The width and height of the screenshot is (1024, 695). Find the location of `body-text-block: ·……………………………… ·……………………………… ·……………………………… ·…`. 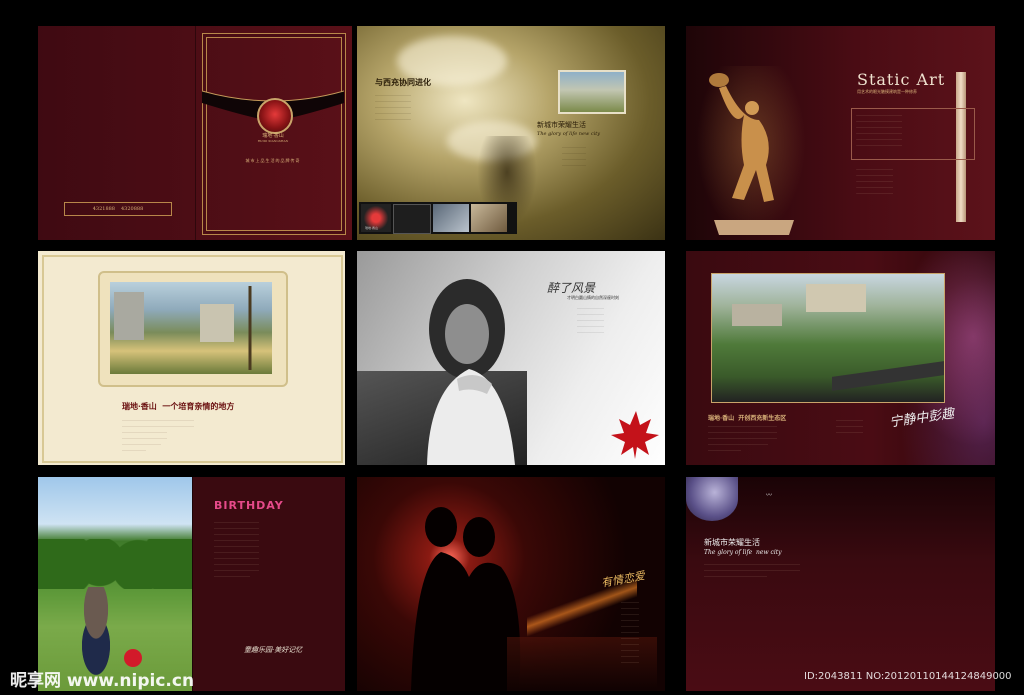

body-text-block: ·……………………………… ·……………………………… ·……………………………… ·… is located at coordinates (874, 181).